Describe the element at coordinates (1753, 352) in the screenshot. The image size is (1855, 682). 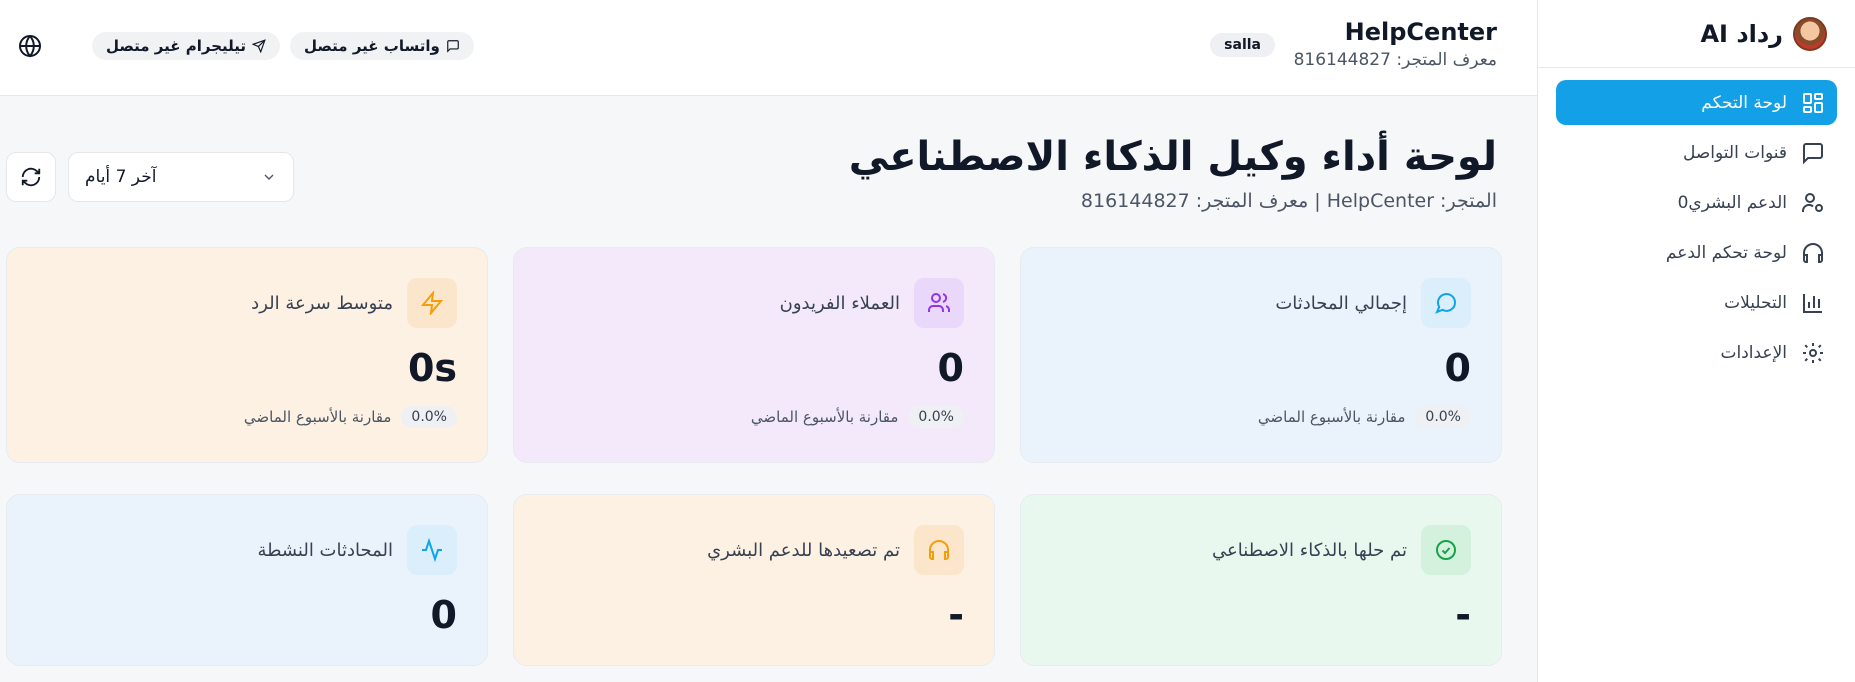
I see `sidebar-item-label: الإعدادات` at that location.